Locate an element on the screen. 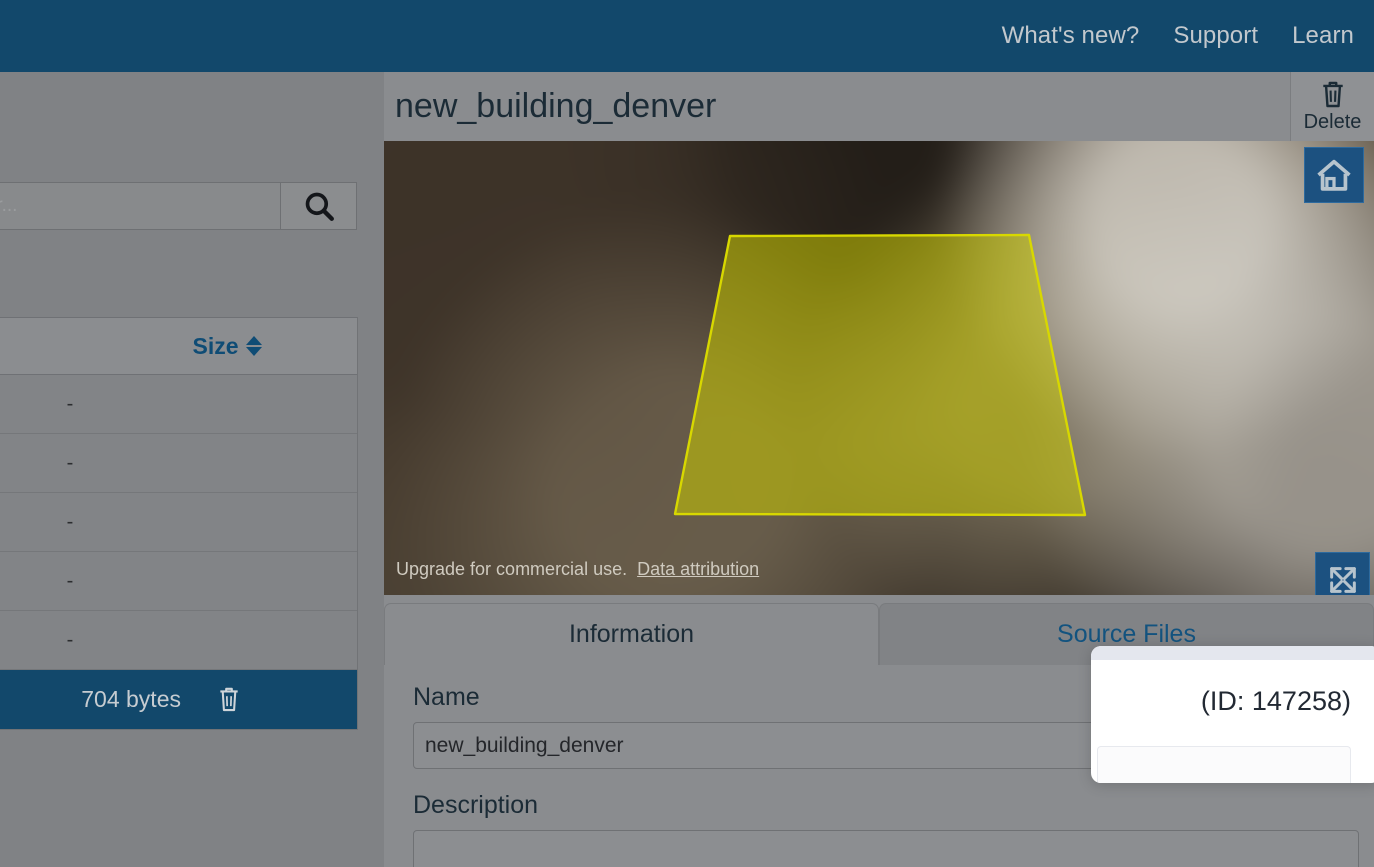 This screenshot has width=1374, height=867. popup-body: (ID: 147258) is located at coordinates (1232, 688).